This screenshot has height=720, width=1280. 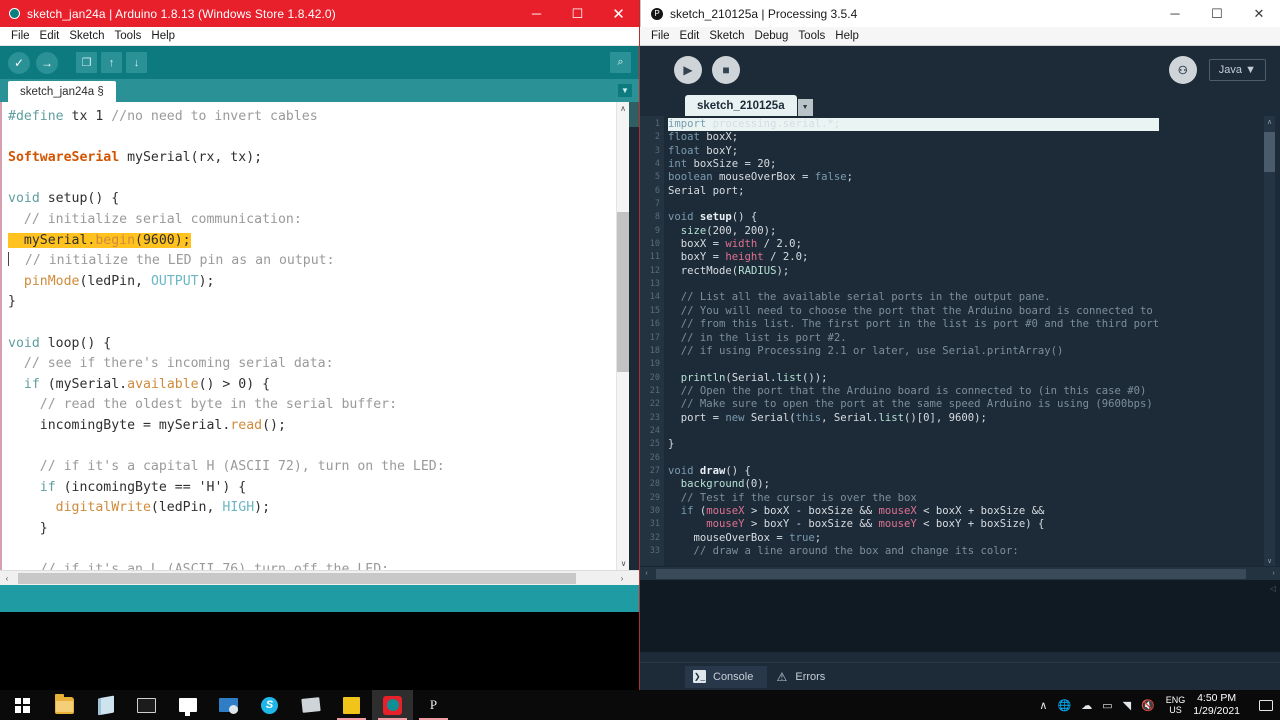 I want to click on processing-maximize-button: ☐, so click(x=1217, y=13).